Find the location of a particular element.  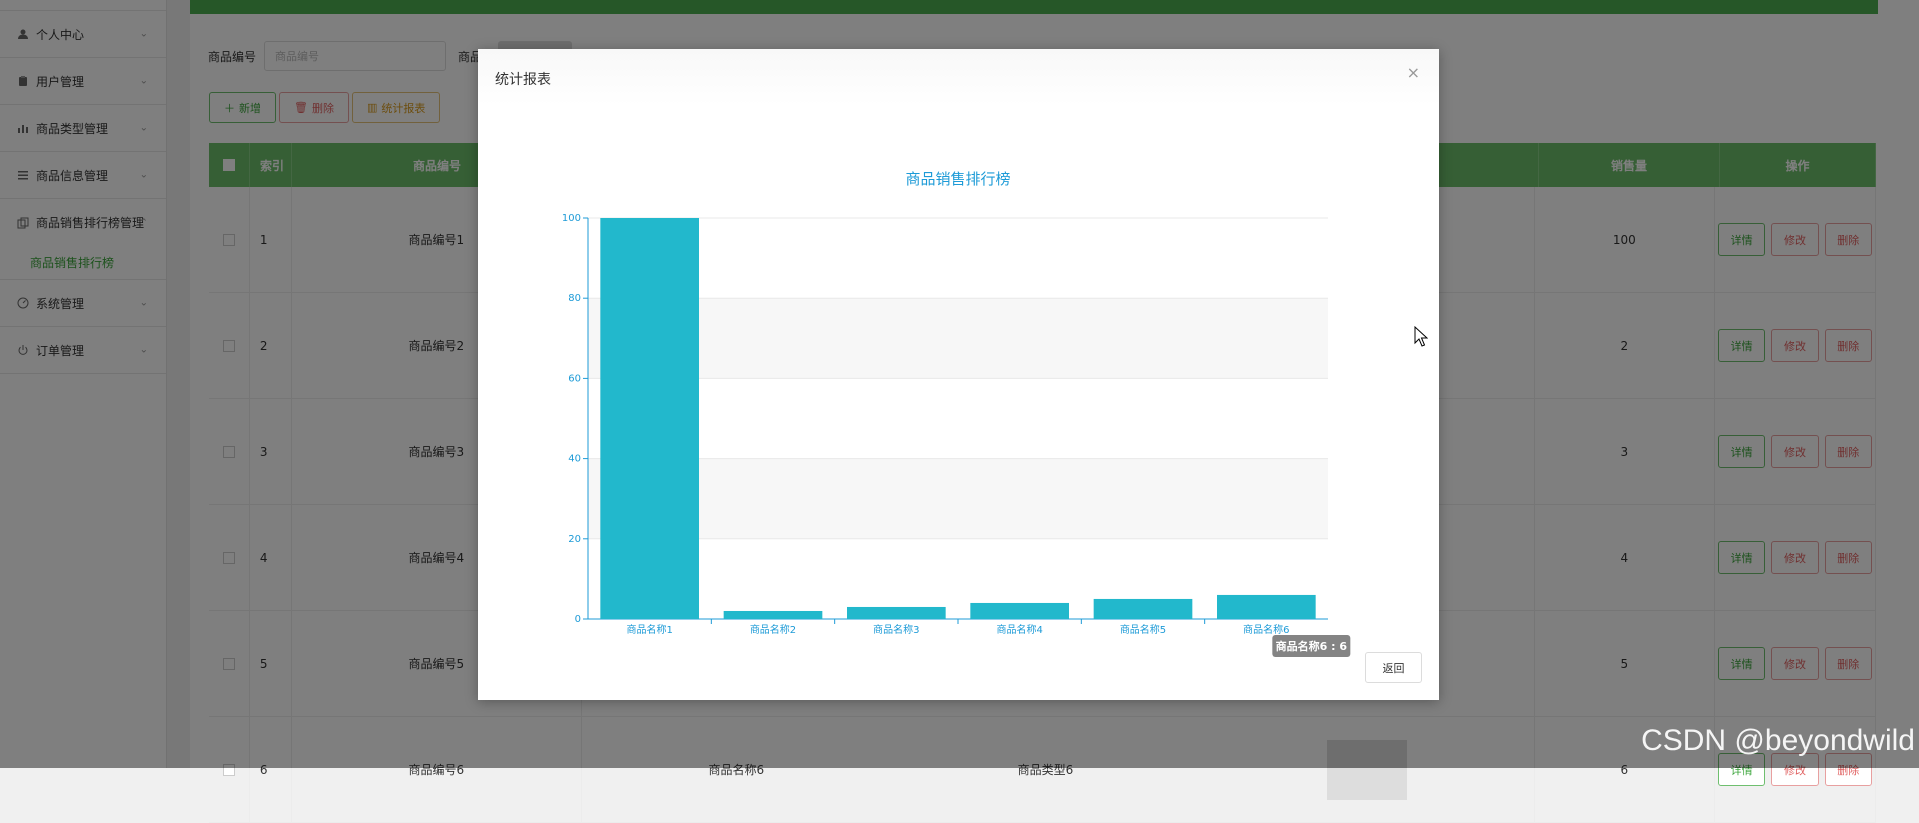

dialog-header: 统计报表 × is located at coordinates (958, 77).